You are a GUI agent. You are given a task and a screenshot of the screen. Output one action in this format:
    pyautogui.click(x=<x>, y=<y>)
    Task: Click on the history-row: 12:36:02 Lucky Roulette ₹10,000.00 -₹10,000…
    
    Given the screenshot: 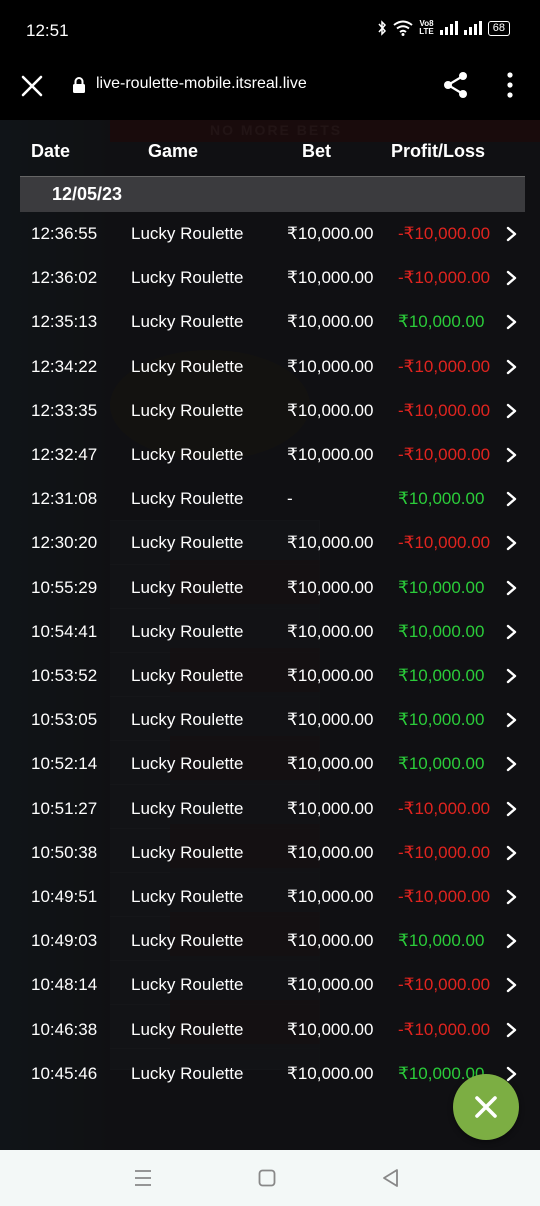 What is the action you would take?
    pyautogui.click(x=270, y=278)
    